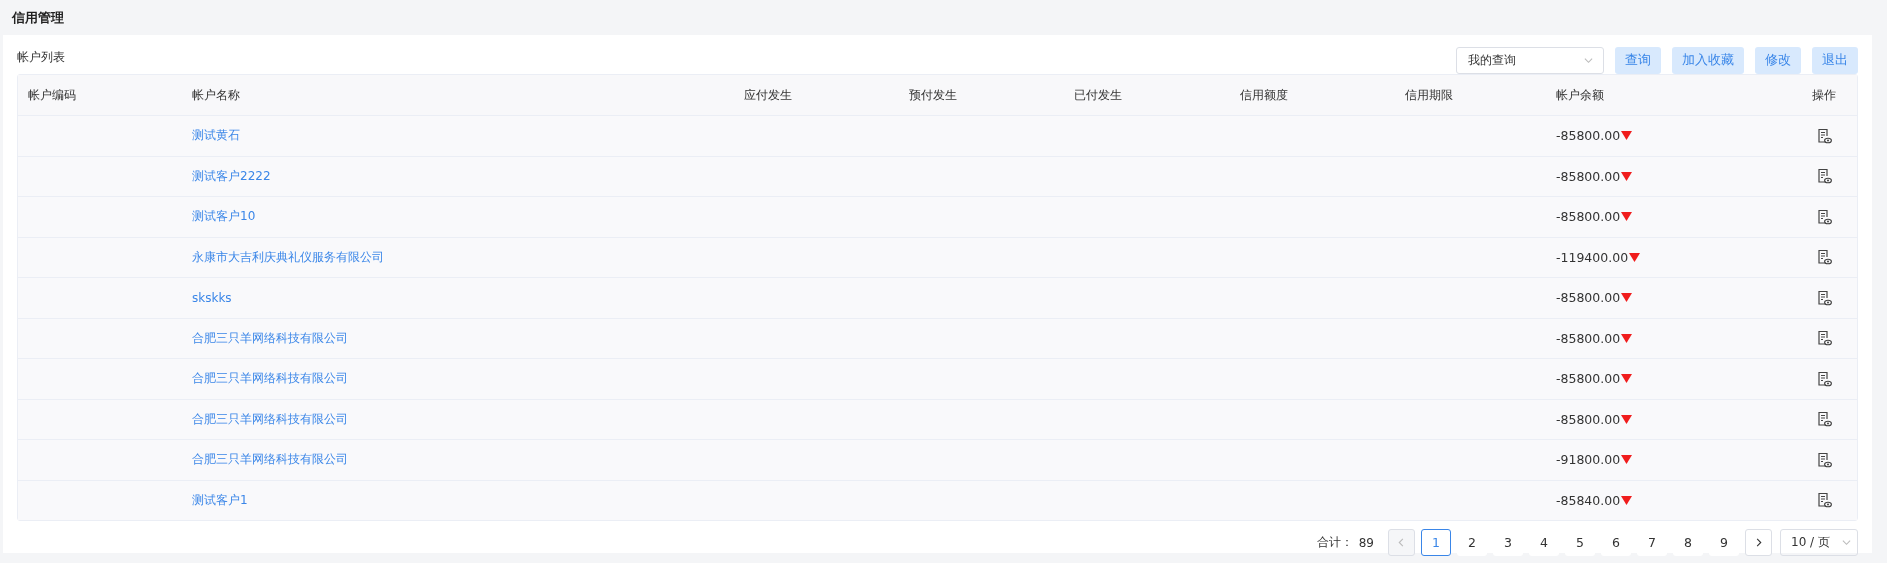 The height and width of the screenshot is (563, 1887). What do you see at coordinates (933, 95) in the screenshot?
I see `column-header: 预付发生` at bounding box center [933, 95].